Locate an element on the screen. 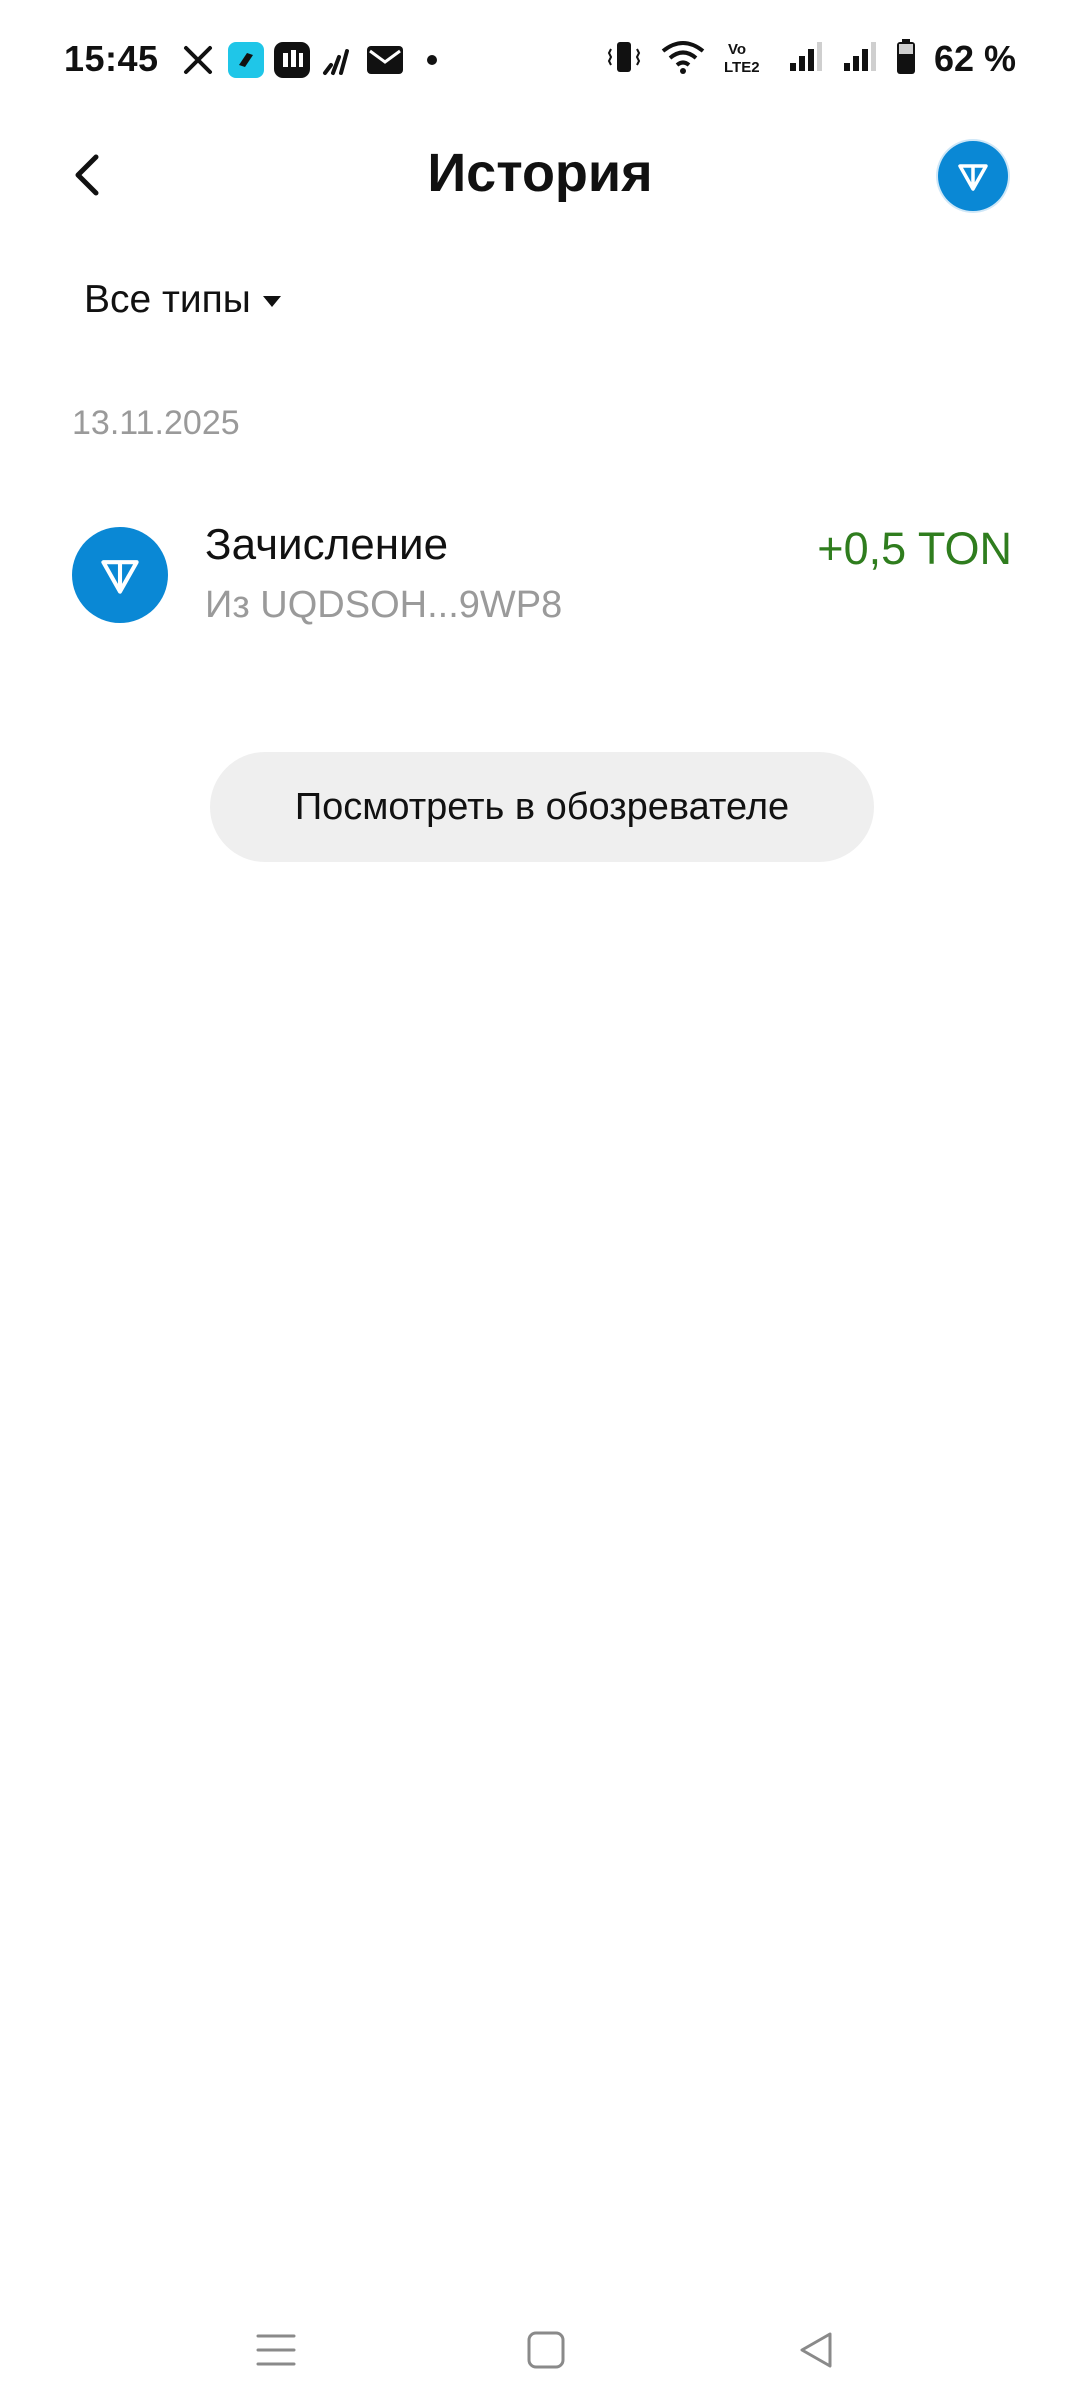 The height and width of the screenshot is (2400, 1080). page-title: История is located at coordinates (540, 173).